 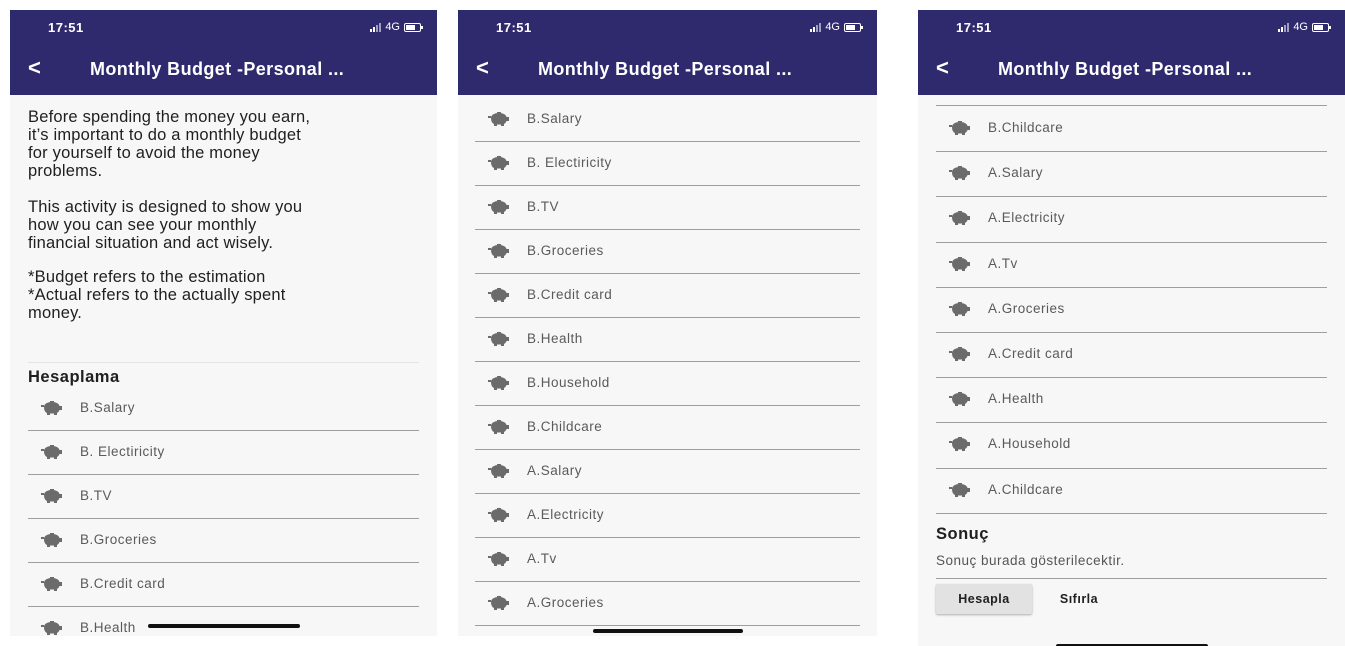 What do you see at coordinates (1079, 599) in the screenshot?
I see `reset-button: Sıfırla` at bounding box center [1079, 599].